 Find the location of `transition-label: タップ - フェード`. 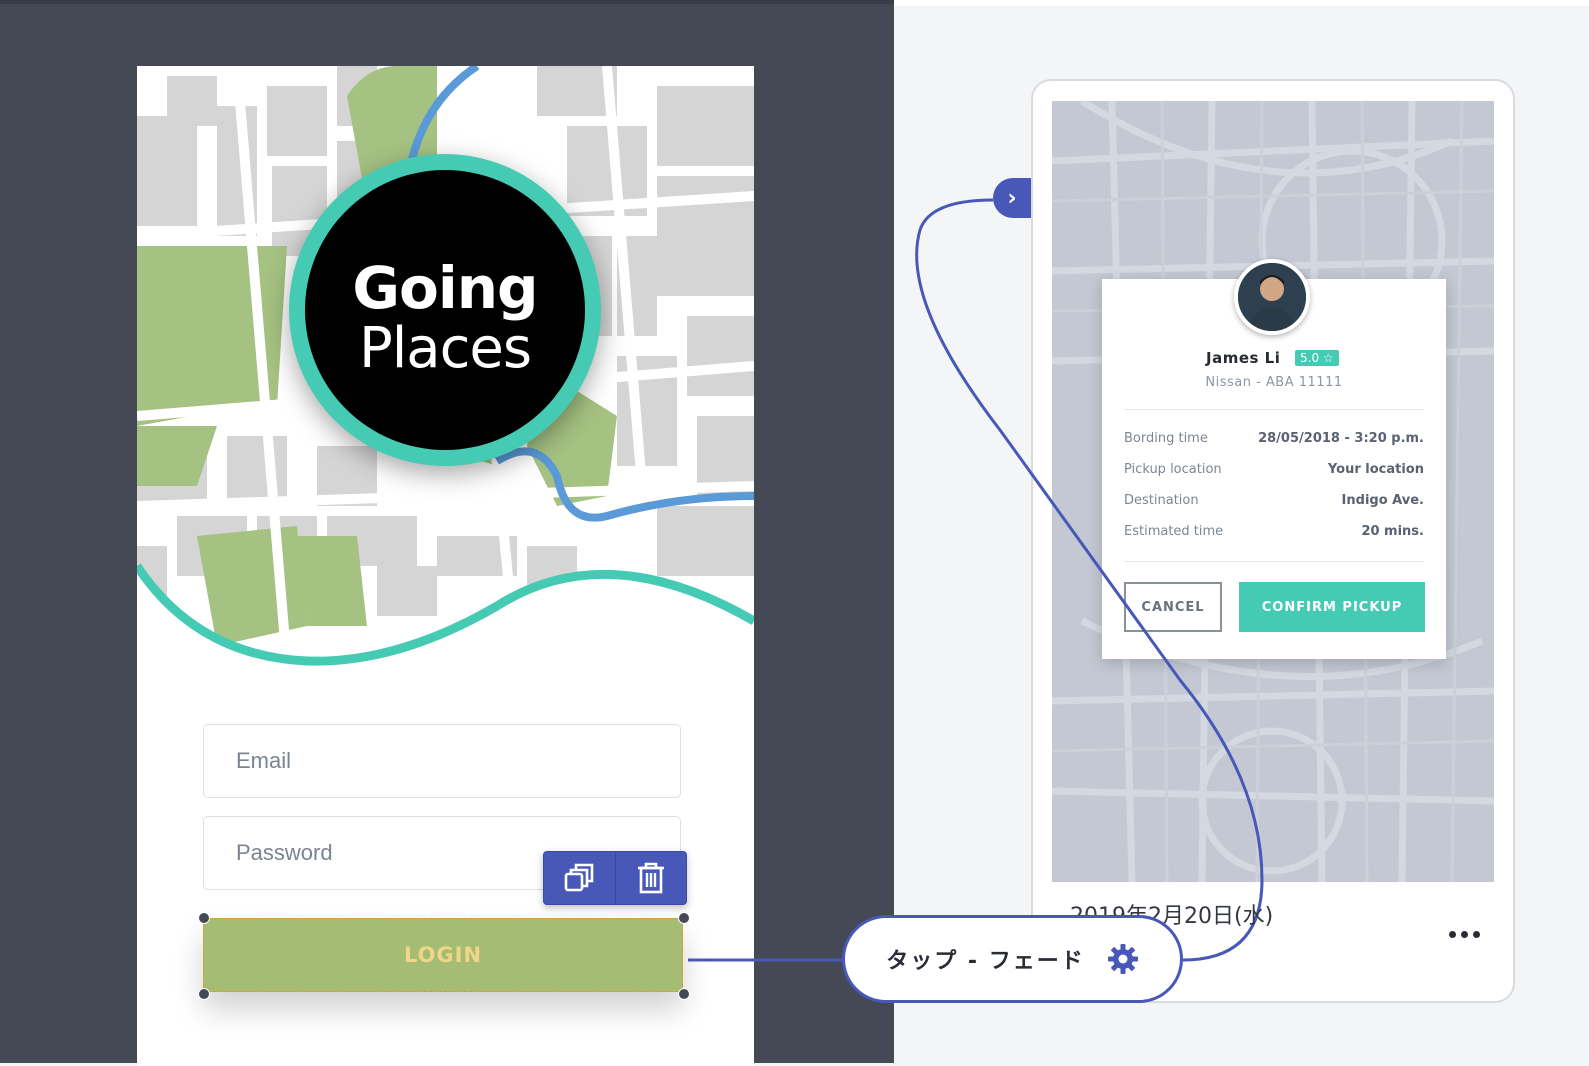

transition-label: タップ - フェード is located at coordinates (985, 961).